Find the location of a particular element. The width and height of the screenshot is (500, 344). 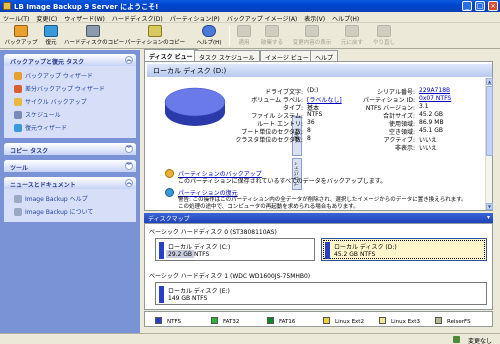

discard-button: 破棄する is located at coordinates (272, 36).